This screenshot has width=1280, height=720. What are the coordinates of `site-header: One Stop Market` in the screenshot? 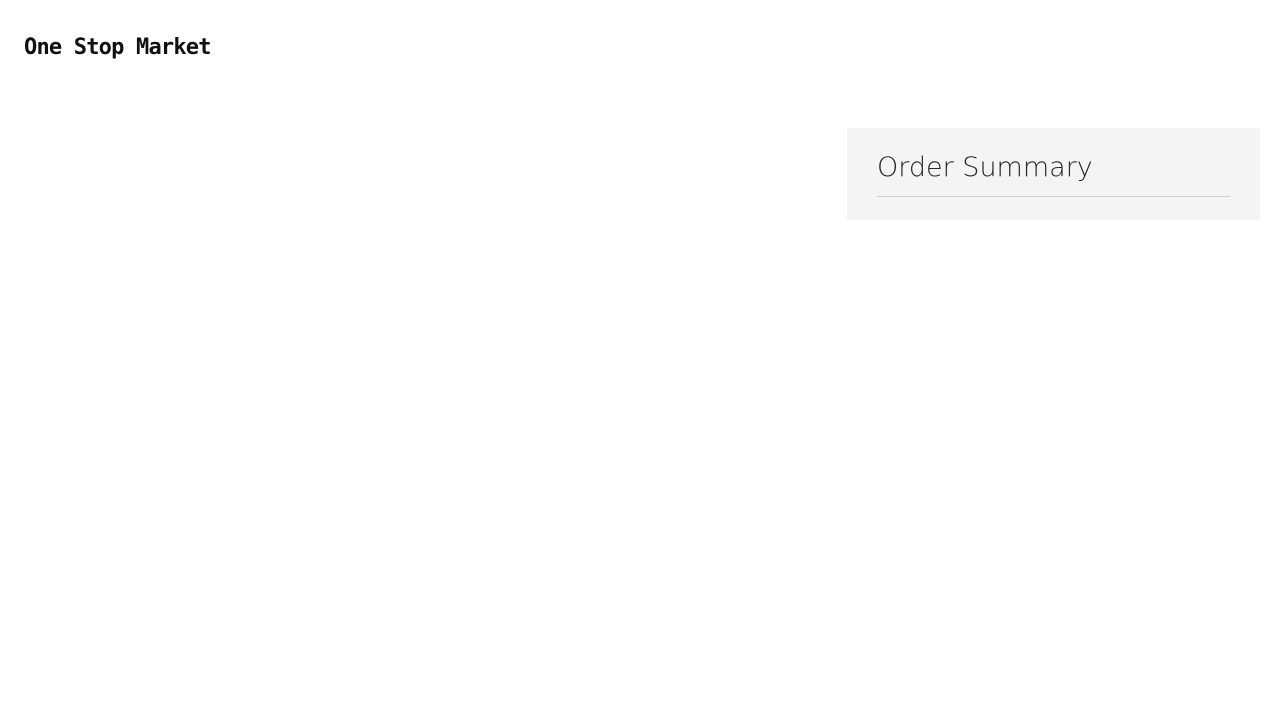 It's located at (117, 48).